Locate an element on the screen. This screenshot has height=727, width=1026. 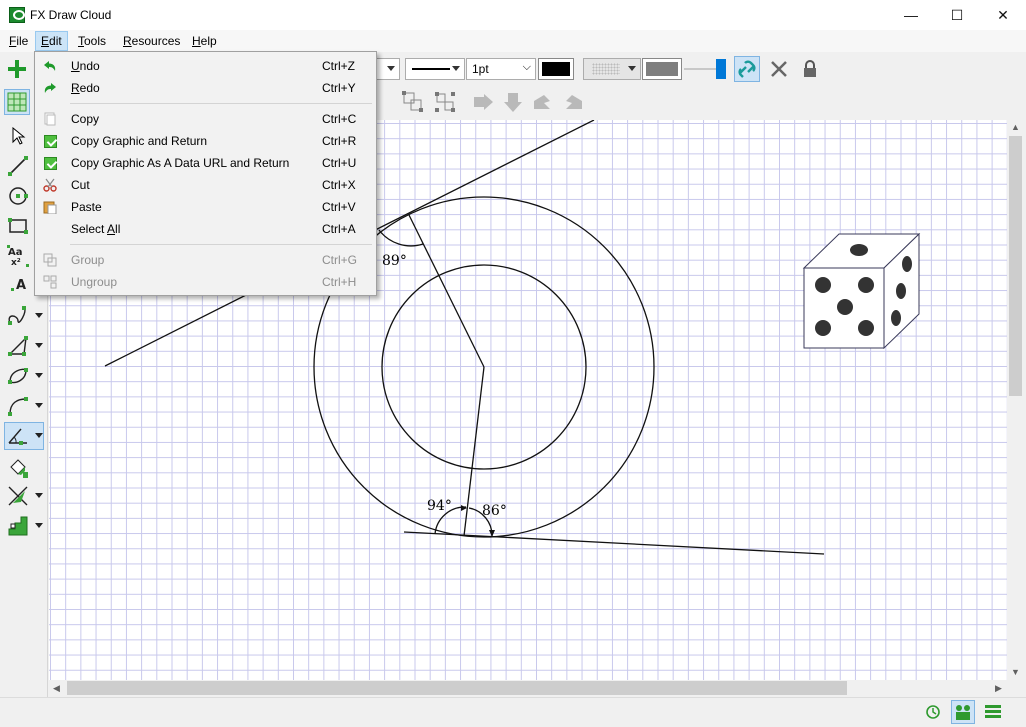
fill-bucket-icon is located at coordinates (18, 468).